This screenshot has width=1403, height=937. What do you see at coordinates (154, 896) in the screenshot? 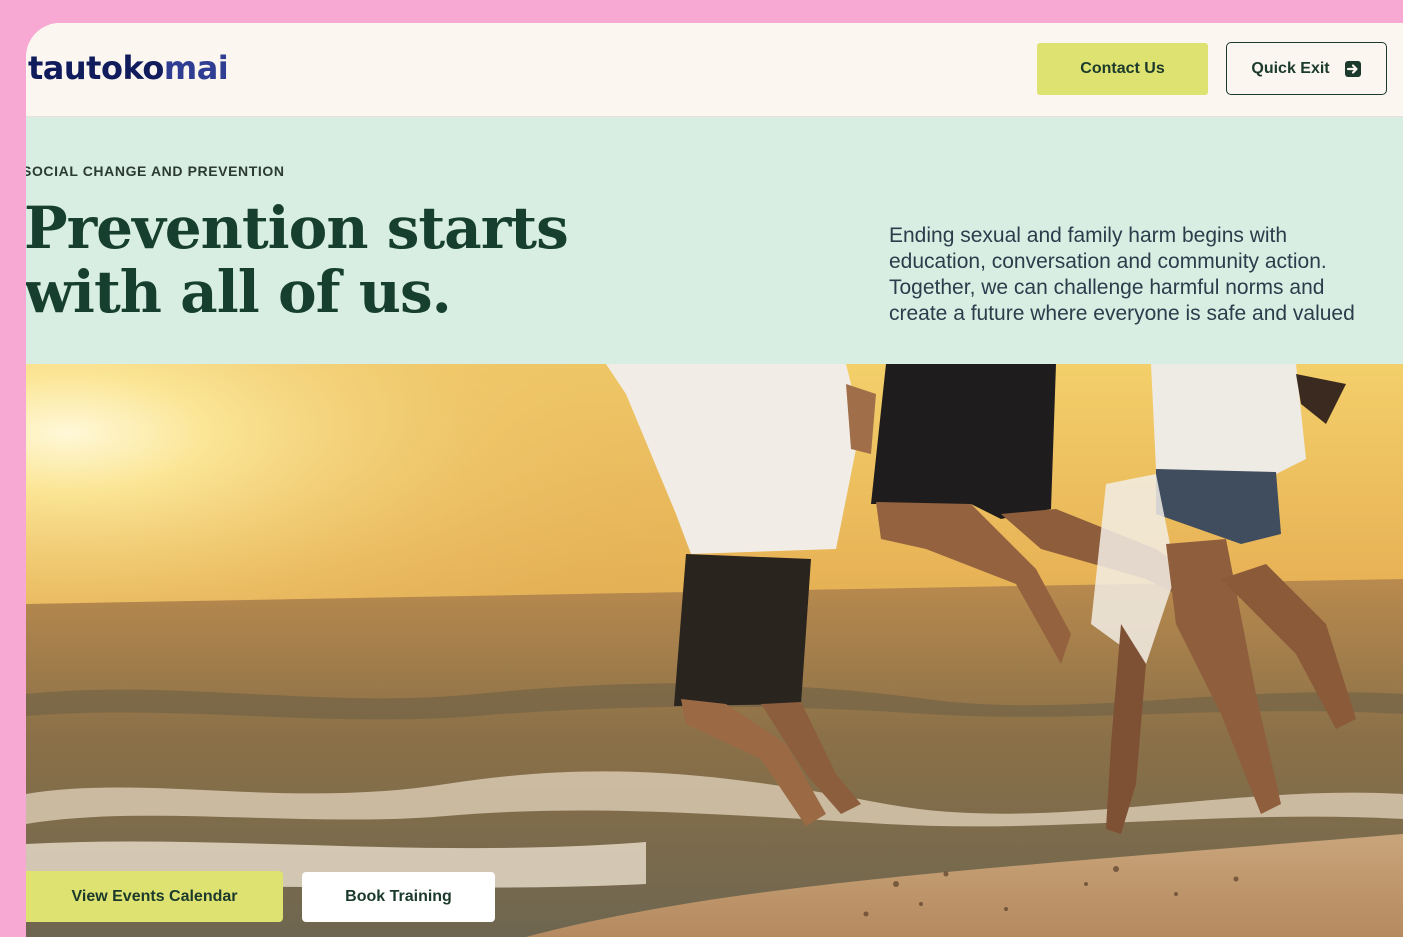
I see `view-events-calendar-button: View Events Calendar` at bounding box center [154, 896].